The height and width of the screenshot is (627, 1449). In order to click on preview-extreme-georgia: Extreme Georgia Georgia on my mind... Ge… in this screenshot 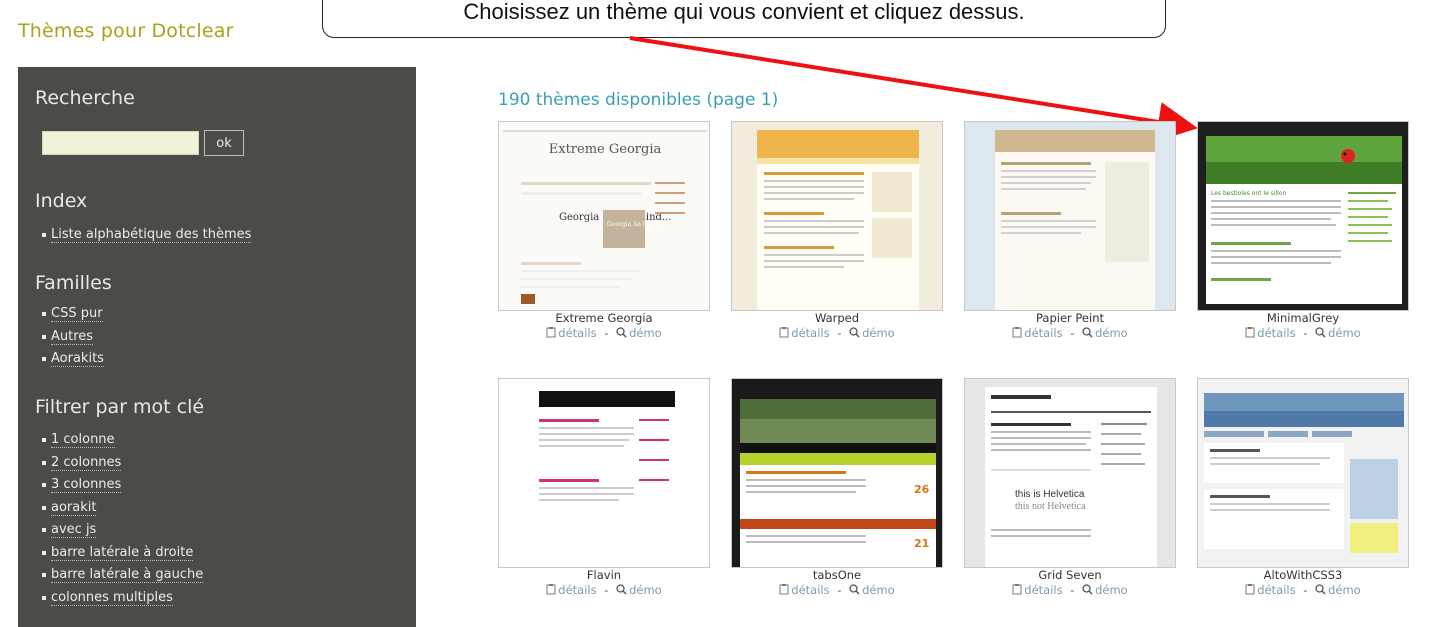, I will do `click(604, 216)`.